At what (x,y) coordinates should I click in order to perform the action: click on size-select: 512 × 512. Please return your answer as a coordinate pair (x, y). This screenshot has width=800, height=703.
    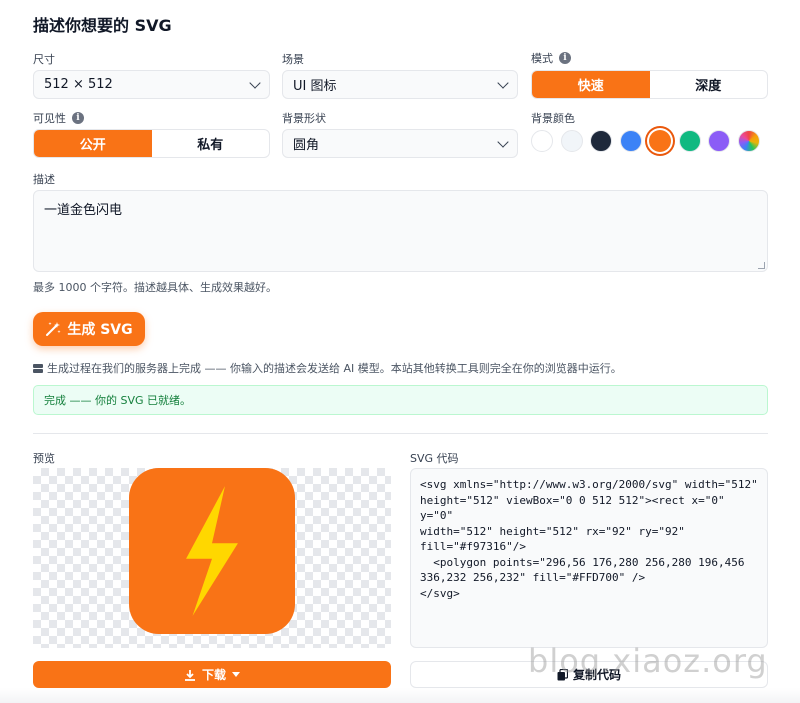
    Looking at the image, I should click on (151, 84).